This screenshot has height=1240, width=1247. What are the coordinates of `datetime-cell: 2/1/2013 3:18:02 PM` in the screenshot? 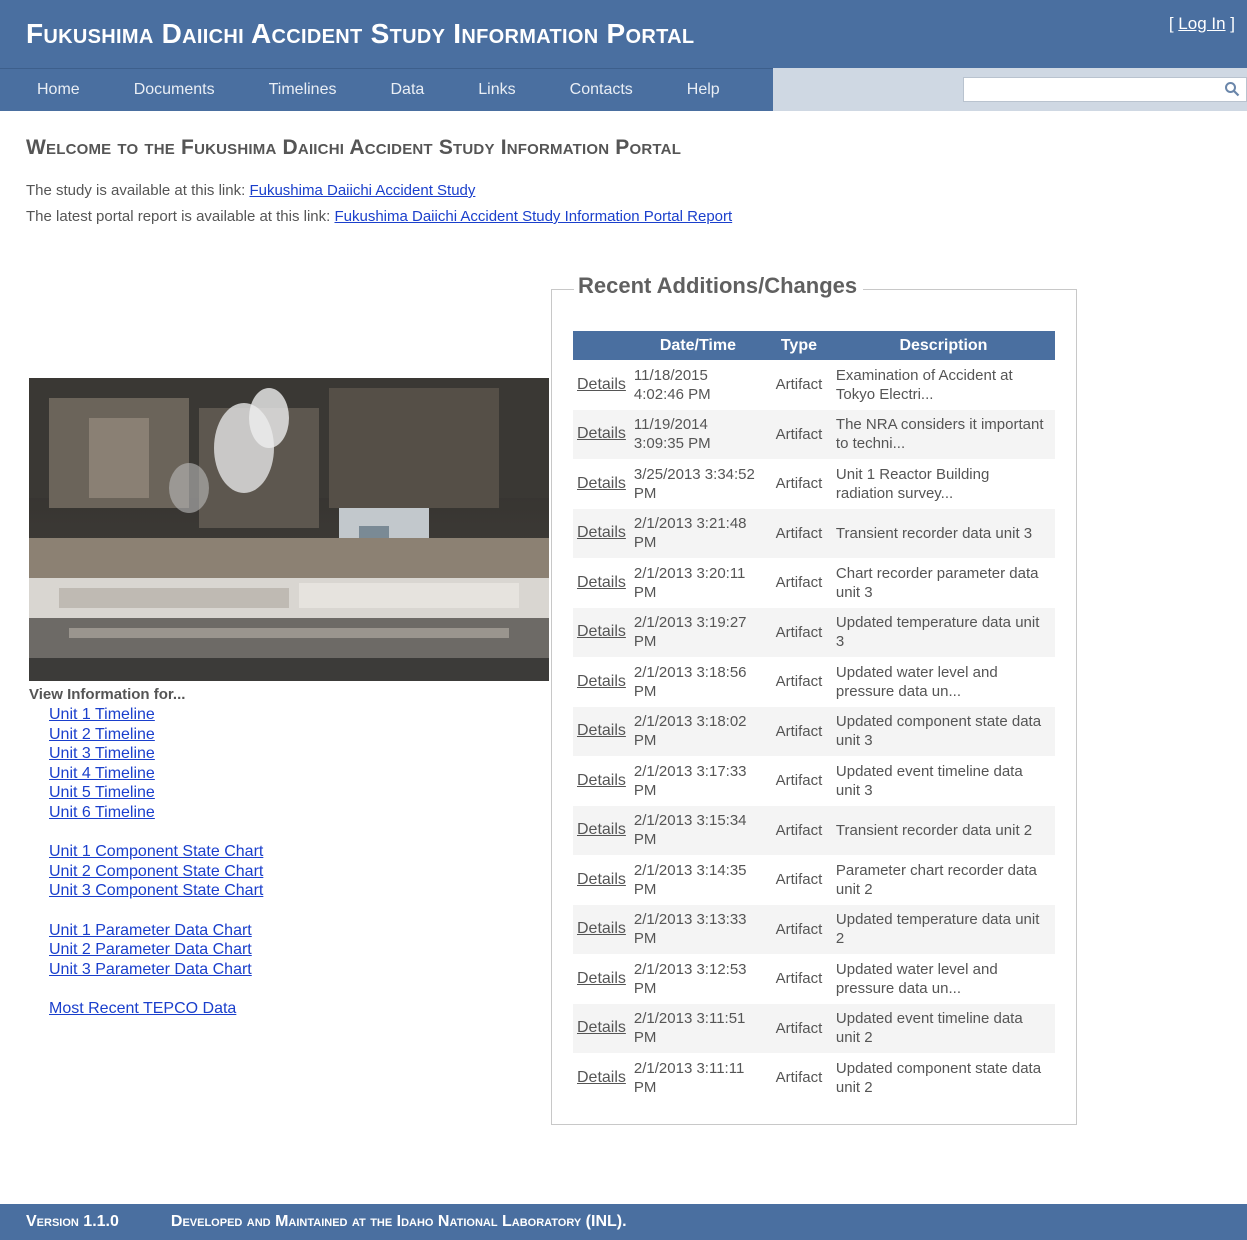 It's located at (697, 731).